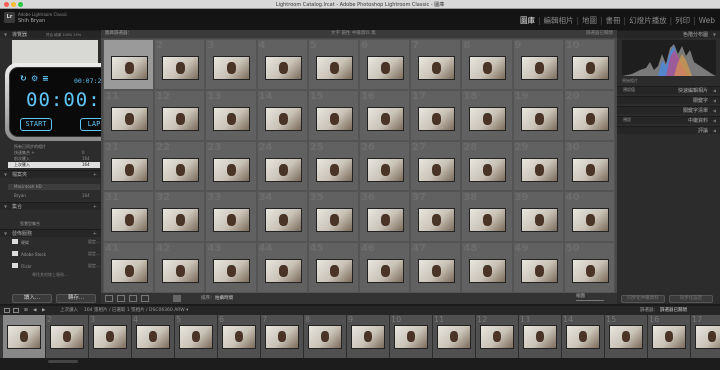 This screenshot has width=720, height=370. I want to click on module-map: 地圖, so click(589, 20).